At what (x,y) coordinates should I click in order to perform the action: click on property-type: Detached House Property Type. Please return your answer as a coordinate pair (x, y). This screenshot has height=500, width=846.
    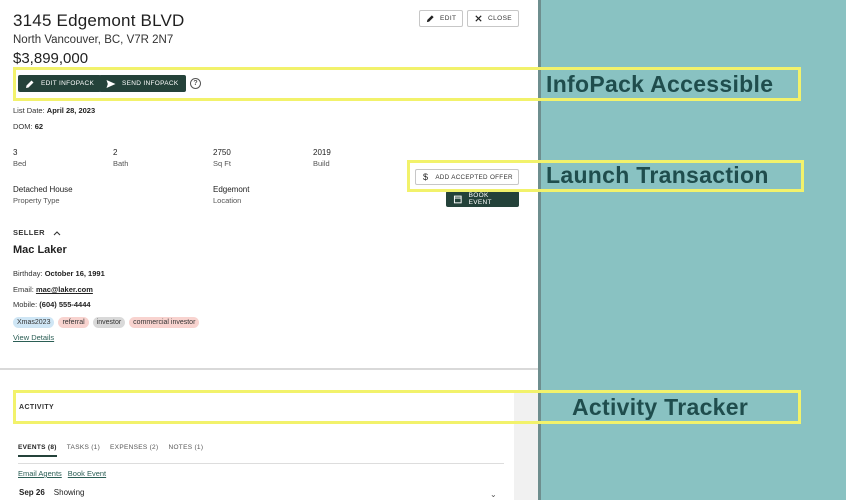
    Looking at the image, I should click on (43, 195).